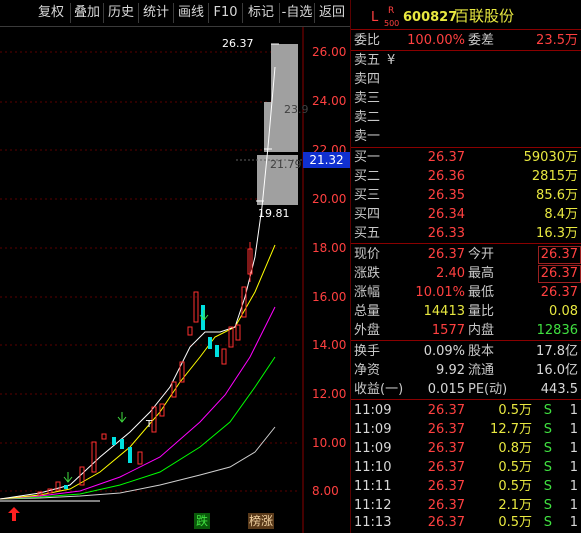 Image resolution: width=581 pixels, height=533 pixels. What do you see at coordinates (446, 157) in the screenshot?
I see `buy1-price: 26.37` at bounding box center [446, 157].